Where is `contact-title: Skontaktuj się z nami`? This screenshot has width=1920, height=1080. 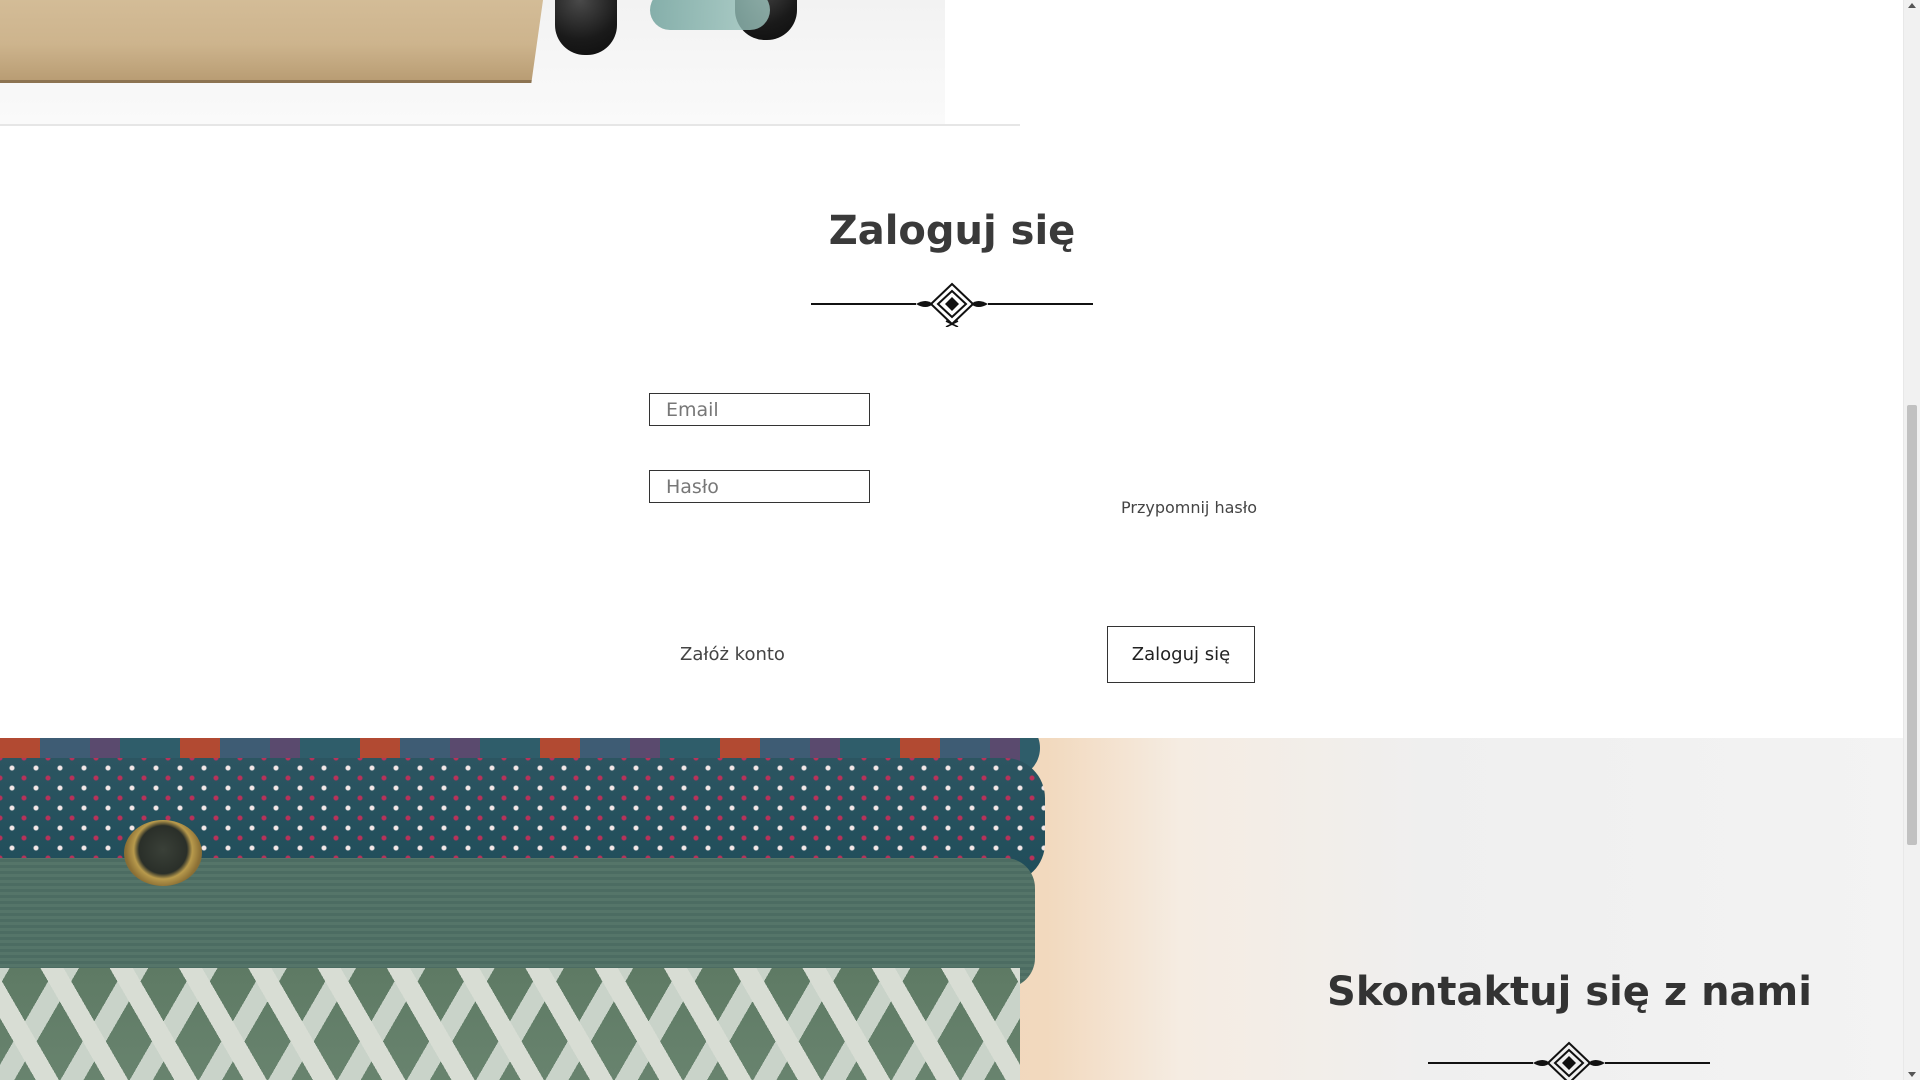 contact-title: Skontaktuj się z nami is located at coordinates (1569, 992).